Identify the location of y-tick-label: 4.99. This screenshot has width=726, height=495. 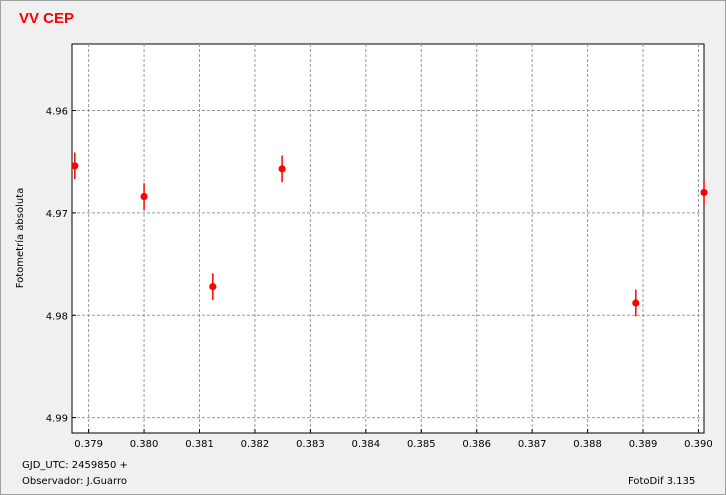
(57, 419).